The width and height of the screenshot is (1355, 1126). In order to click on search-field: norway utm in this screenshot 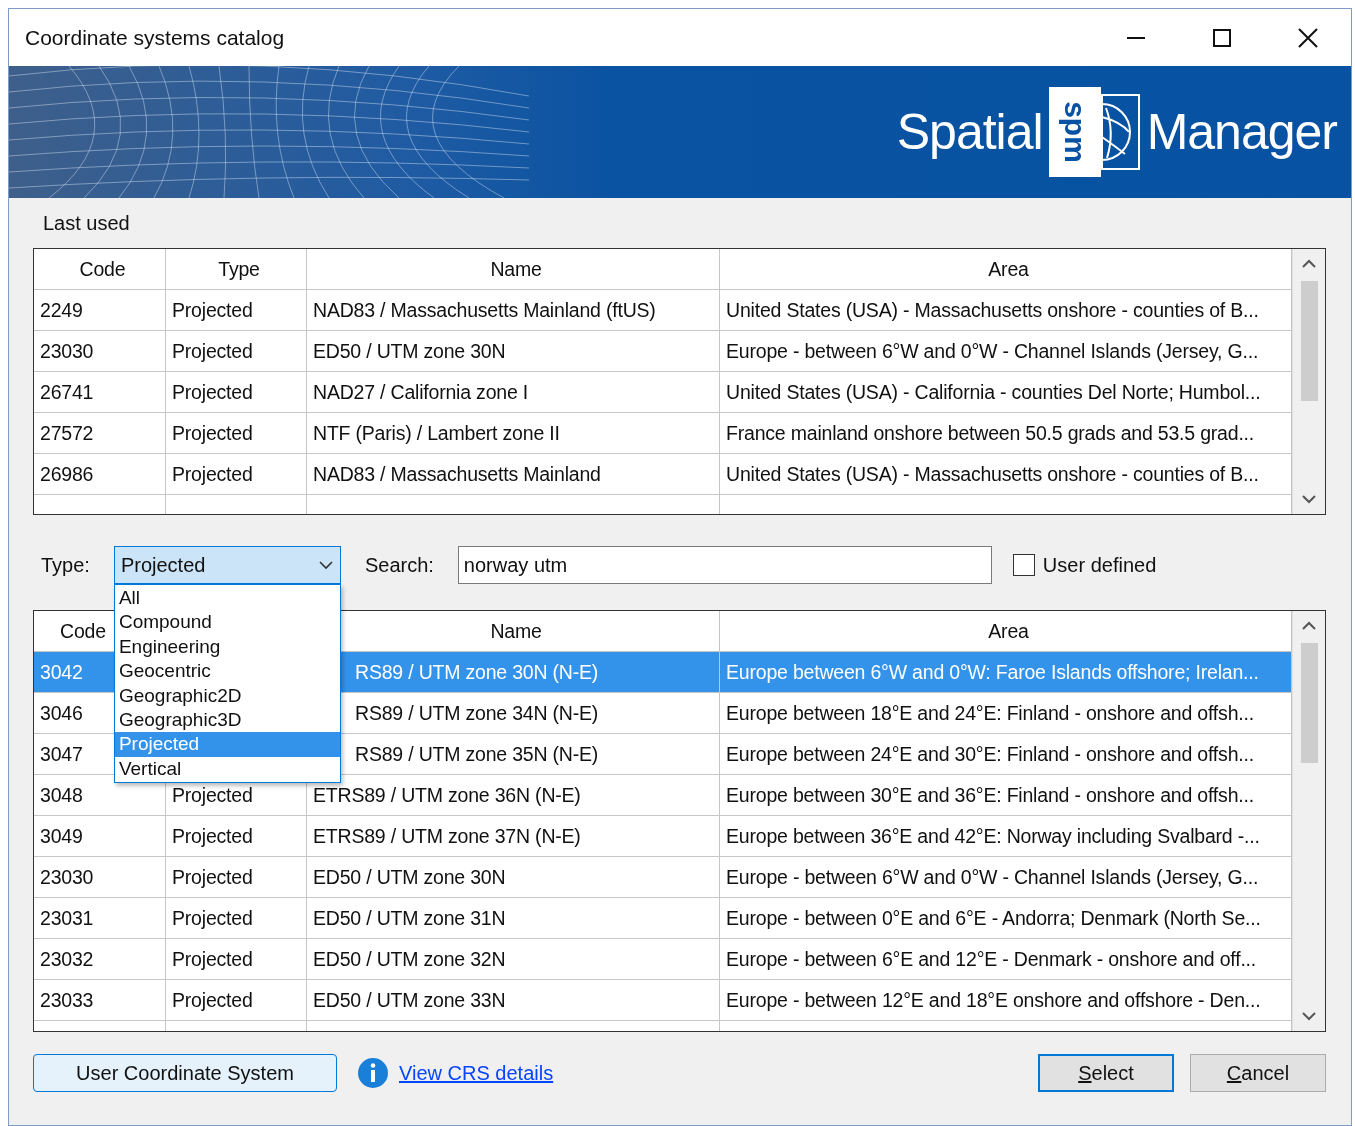, I will do `click(724, 565)`.